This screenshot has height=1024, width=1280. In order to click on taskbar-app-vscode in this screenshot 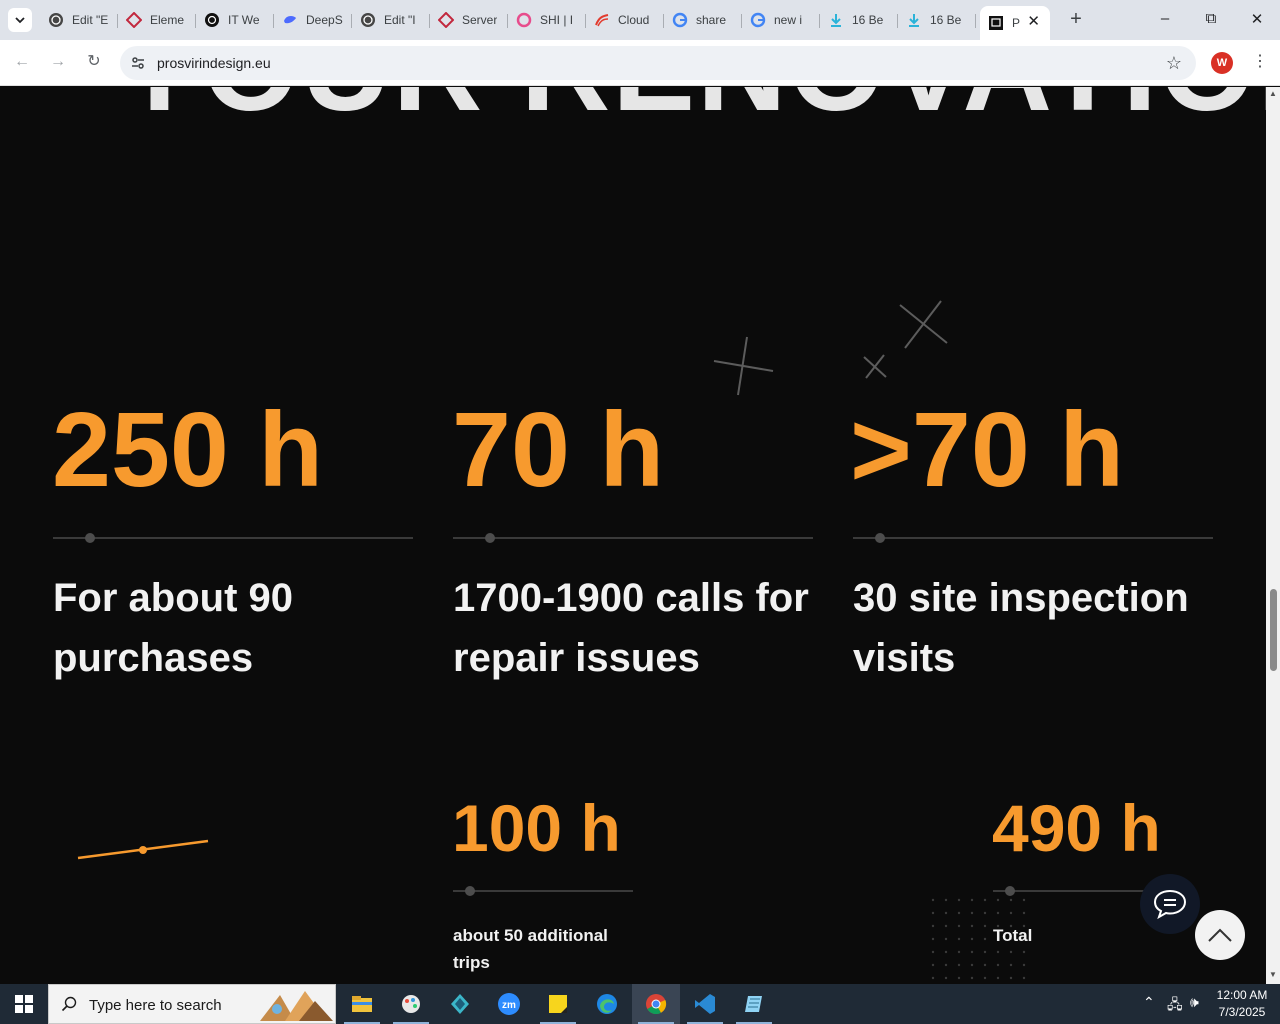, I will do `click(705, 1004)`.